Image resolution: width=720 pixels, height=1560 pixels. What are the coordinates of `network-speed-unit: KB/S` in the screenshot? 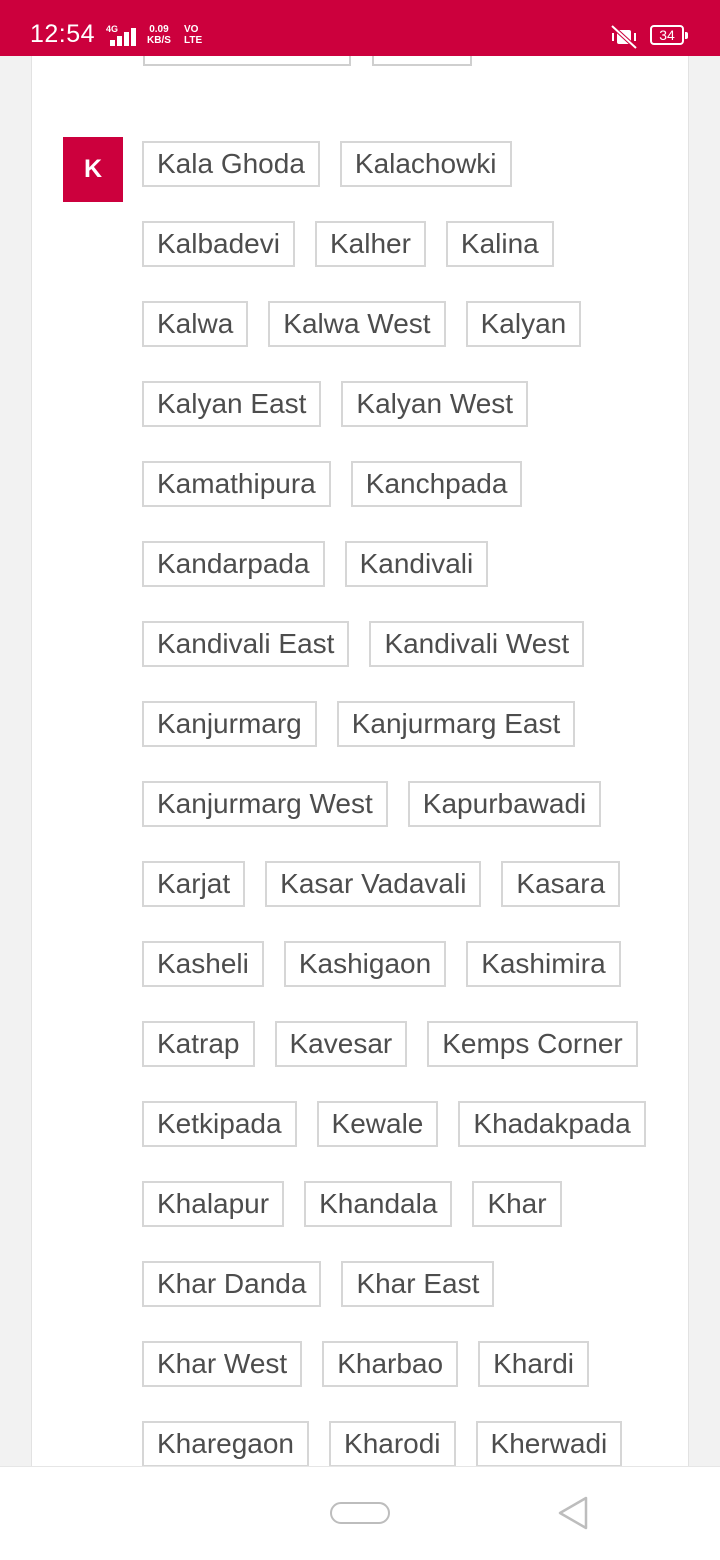 It's located at (159, 40).